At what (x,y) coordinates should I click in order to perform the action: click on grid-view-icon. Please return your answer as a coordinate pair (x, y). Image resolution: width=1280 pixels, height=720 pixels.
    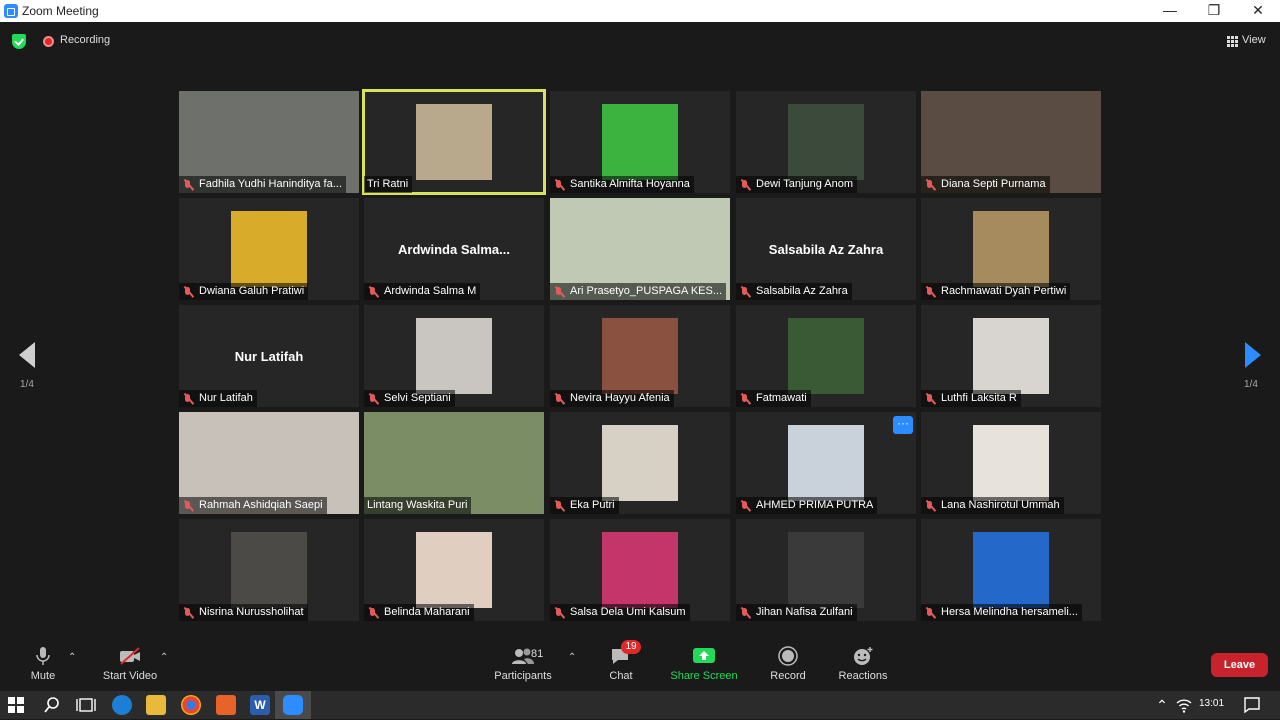
    Looking at the image, I should click on (1232, 41).